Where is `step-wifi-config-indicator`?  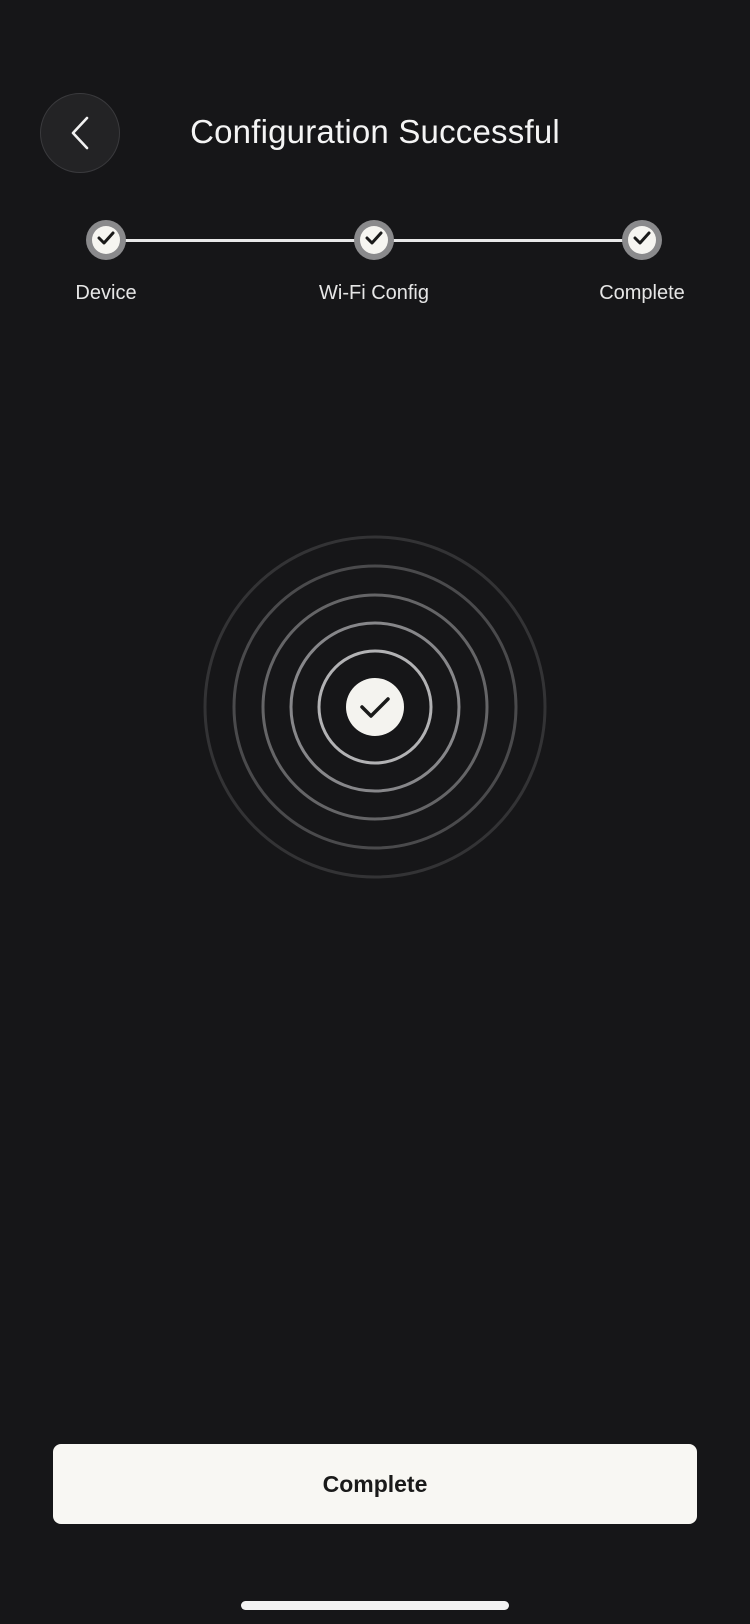 step-wifi-config-indicator is located at coordinates (374, 240).